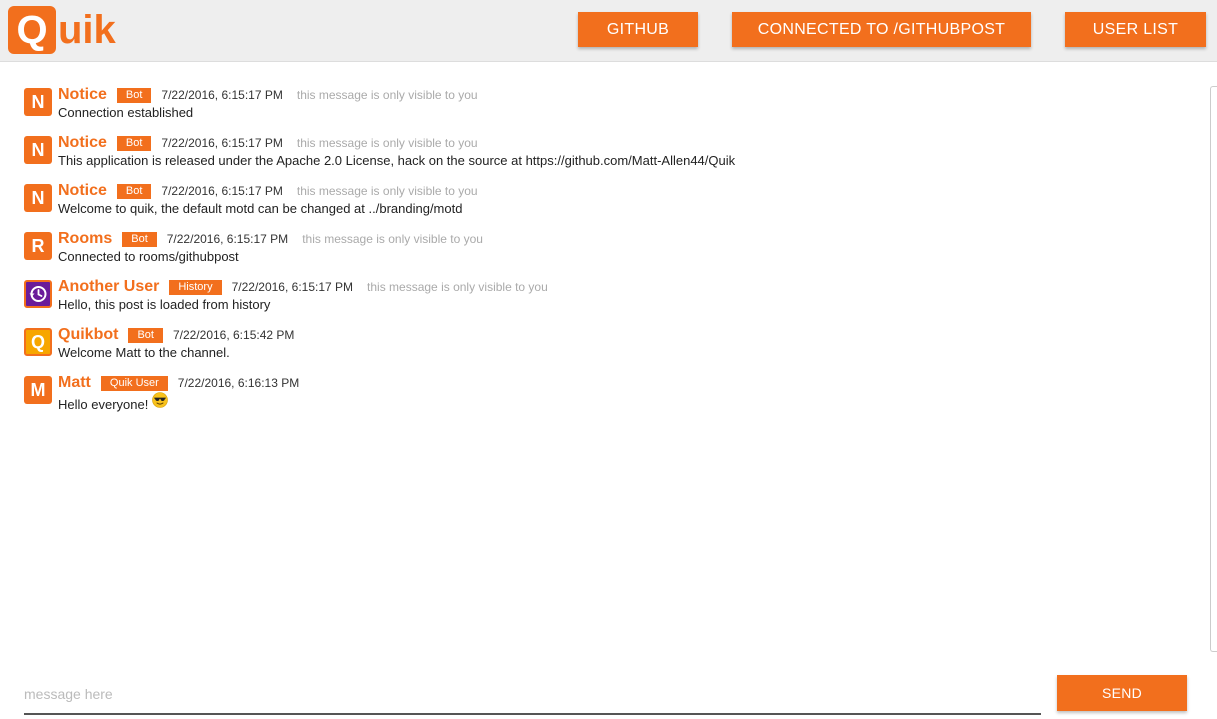 The height and width of the screenshot is (719, 1217). Describe the element at coordinates (88, 334) in the screenshot. I see `sender-name: Quikbot` at that location.